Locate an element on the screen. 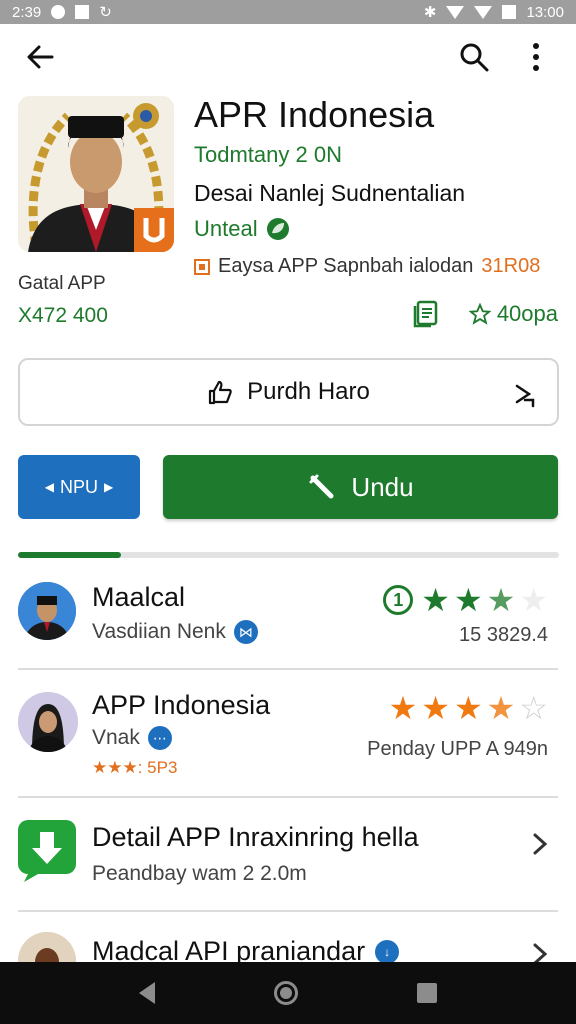 Image resolution: width=576 pixels, height=1024 pixels. download-wand-icon is located at coordinates (321, 486).